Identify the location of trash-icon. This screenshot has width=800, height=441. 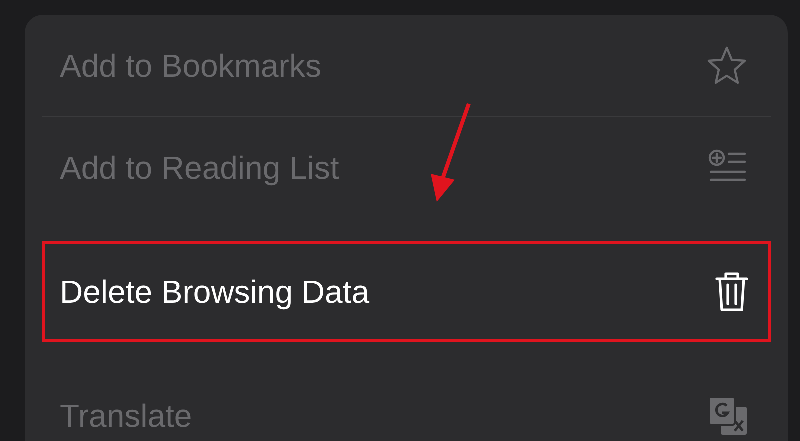
(732, 292).